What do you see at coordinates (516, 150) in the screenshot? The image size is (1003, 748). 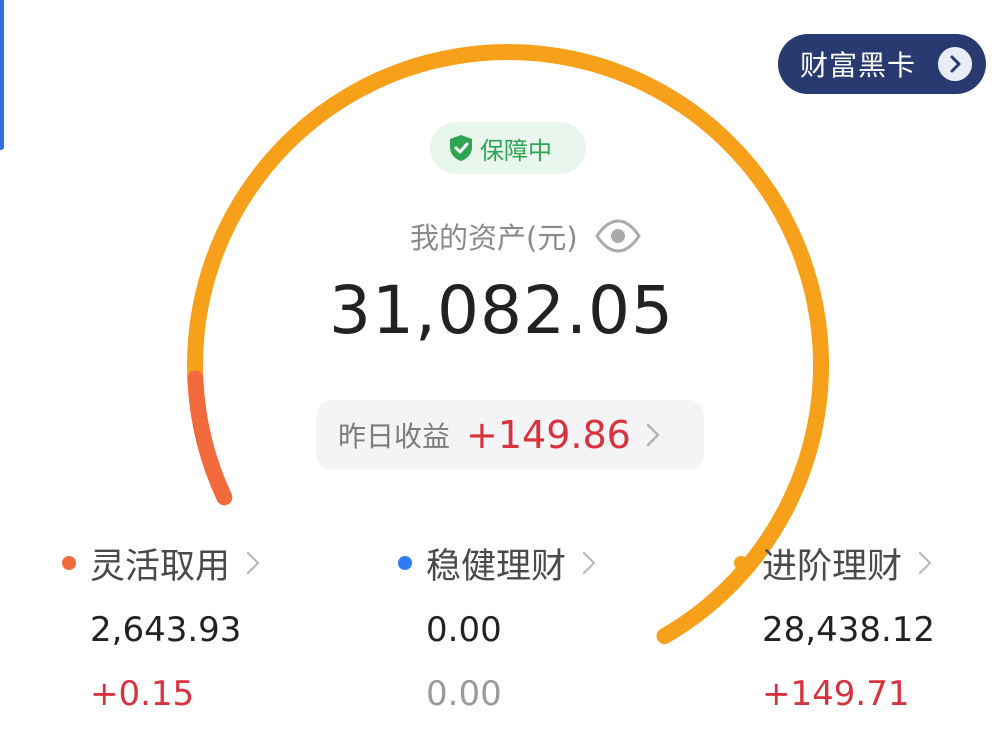 I see `protection-status-label: 保障中` at bounding box center [516, 150].